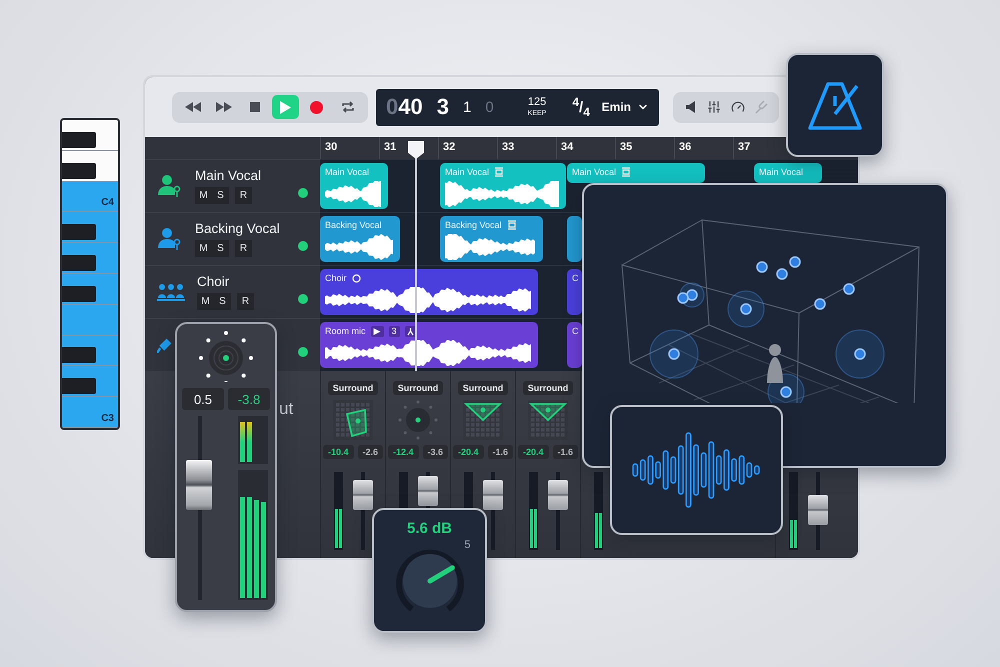 The height and width of the screenshot is (667, 1000). I want to click on track-name: Main Vocal, so click(228, 175).